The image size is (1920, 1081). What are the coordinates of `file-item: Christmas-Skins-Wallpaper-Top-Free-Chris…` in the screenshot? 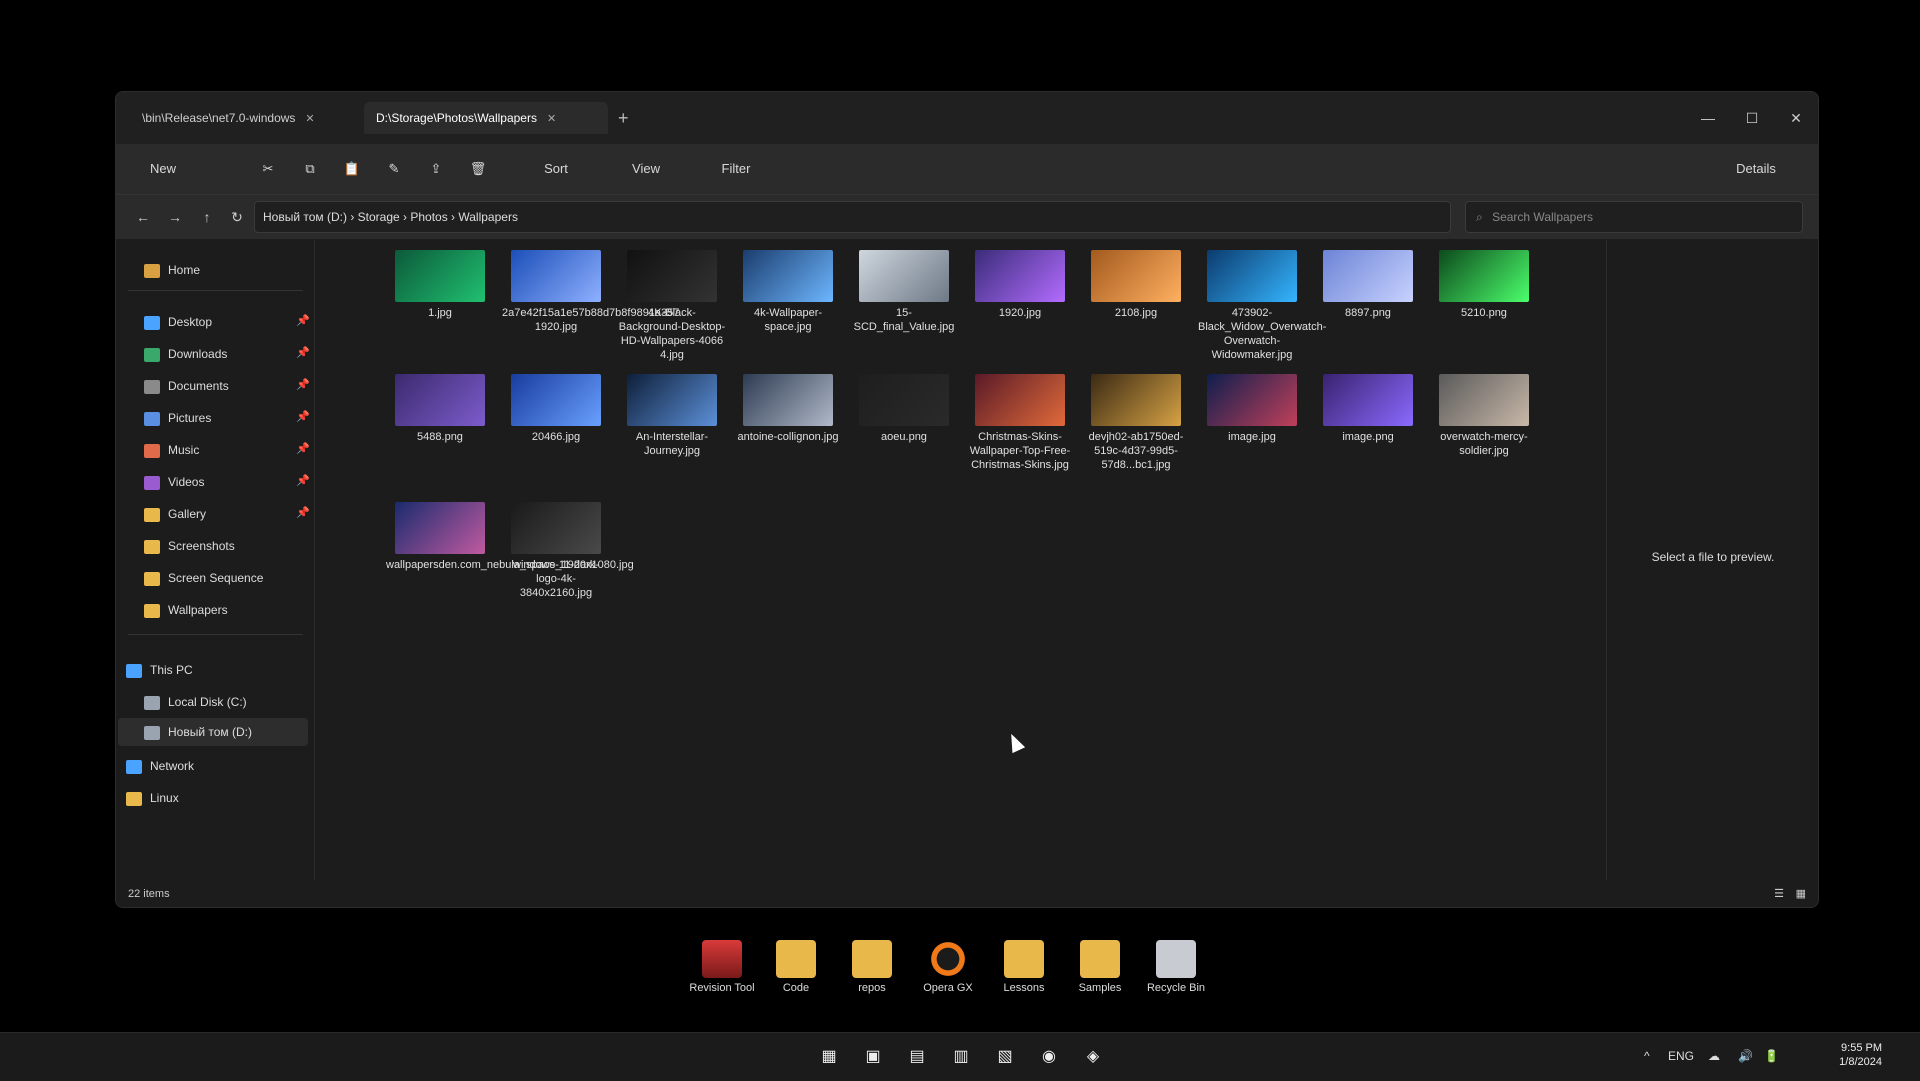 It's located at (1020, 423).